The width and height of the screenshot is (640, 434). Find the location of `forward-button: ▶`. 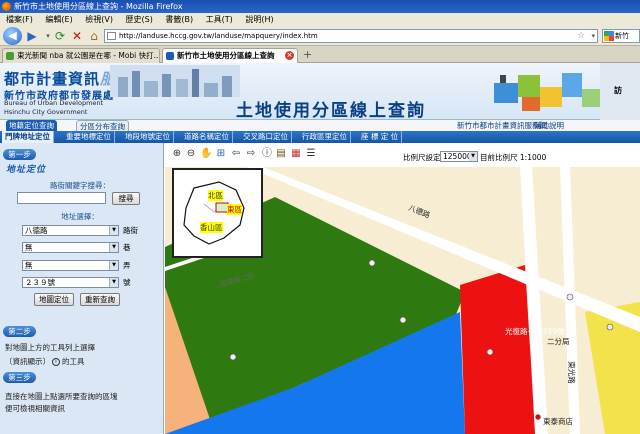

forward-button: ▶ is located at coordinates (32, 36).